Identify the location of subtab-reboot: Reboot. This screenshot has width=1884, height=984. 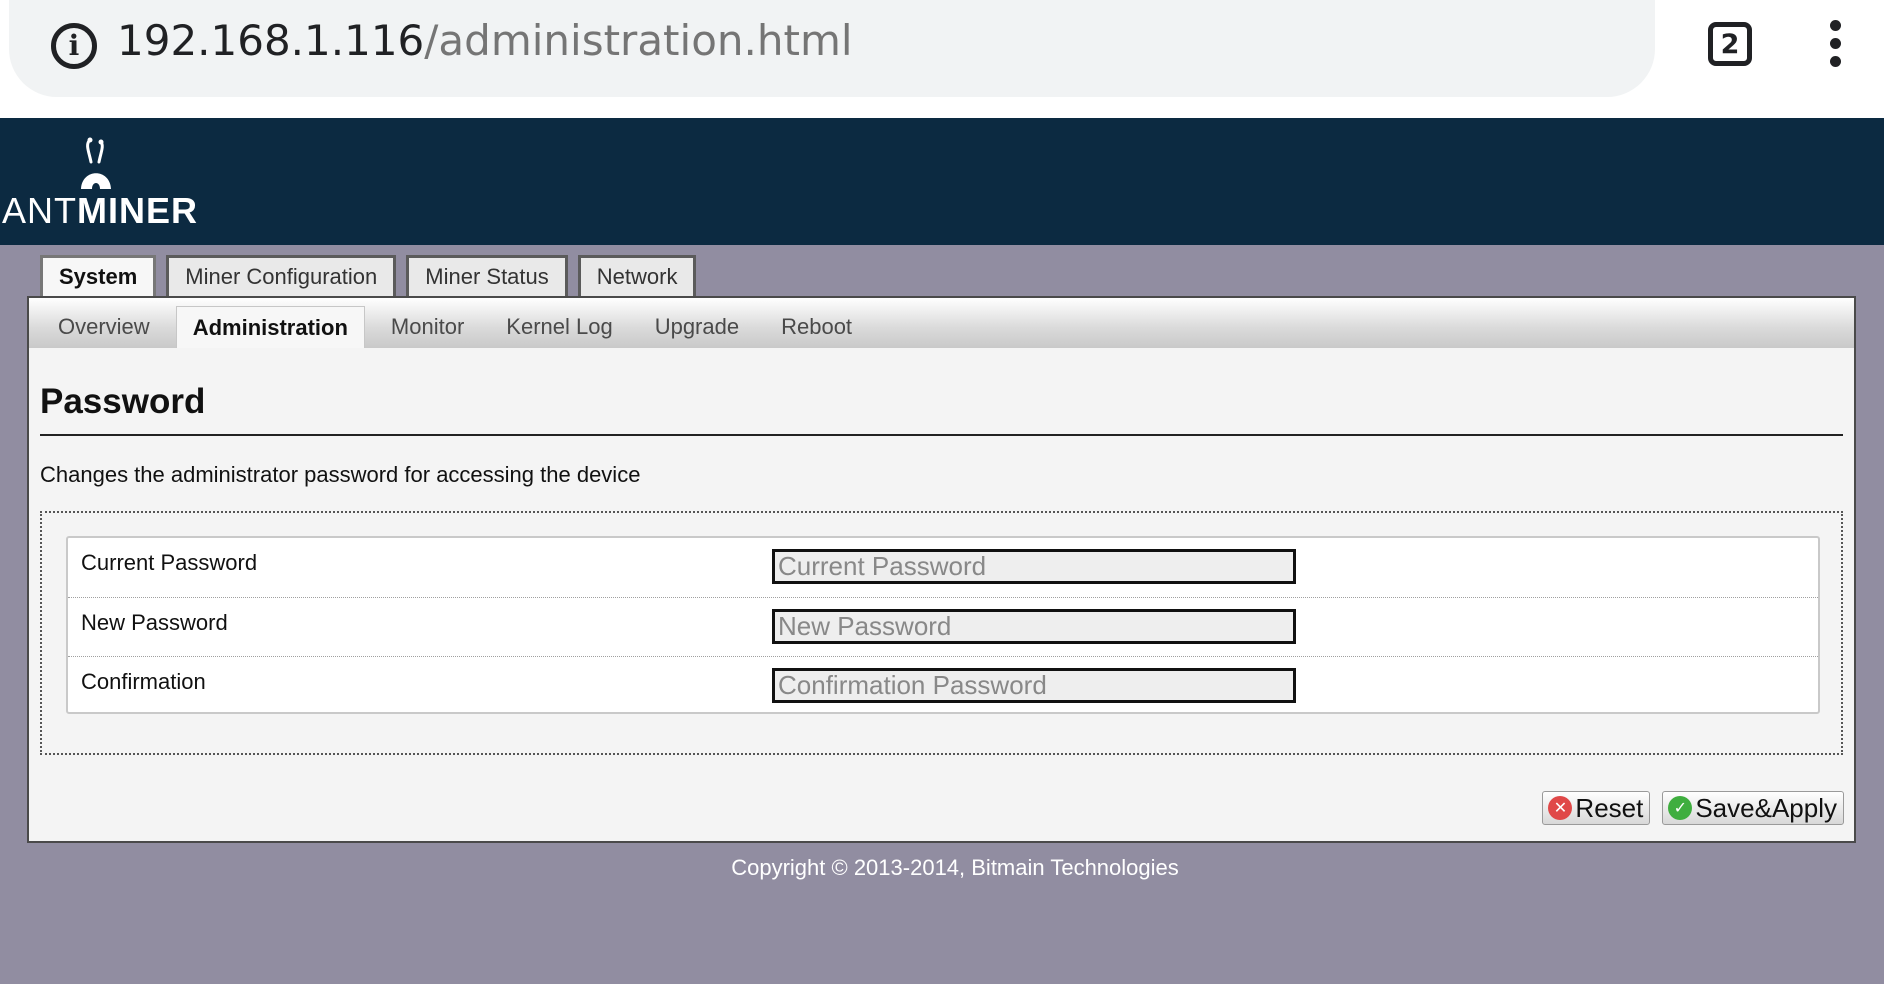
(816, 327).